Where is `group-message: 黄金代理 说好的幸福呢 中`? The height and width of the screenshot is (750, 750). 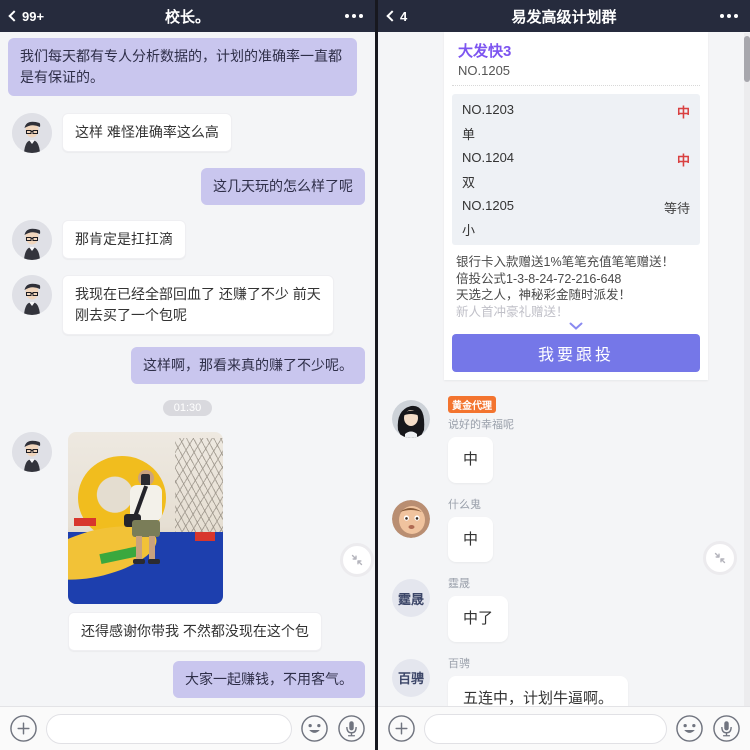 group-message: 黄金代理 说好的幸福呢 中 is located at coordinates (571, 439).